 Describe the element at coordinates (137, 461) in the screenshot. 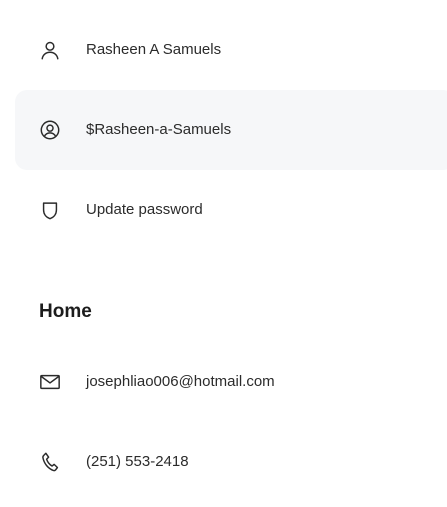

I see `phone-label: (251) 553-2418` at that location.